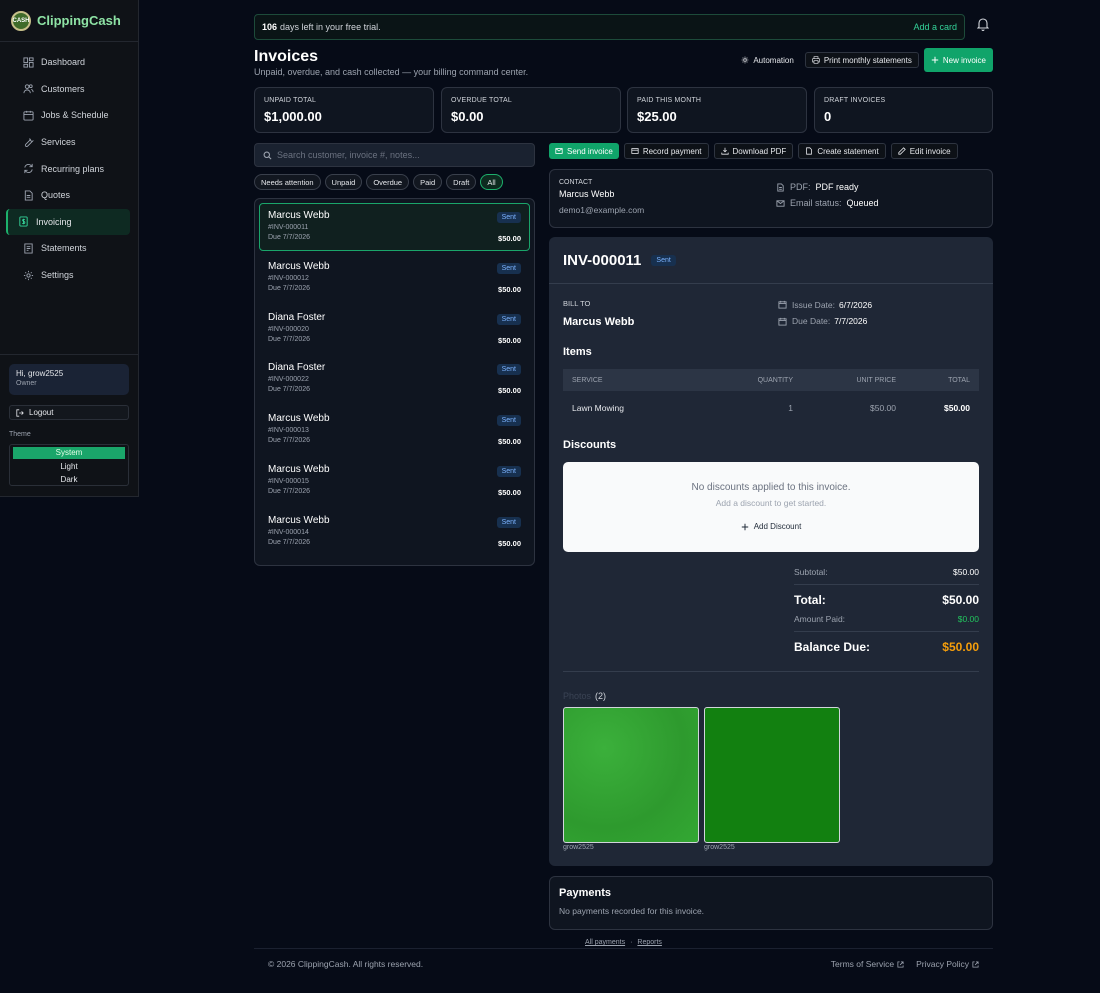 This screenshot has width=1100, height=993. What do you see at coordinates (69, 480) in the screenshot?
I see `theme-option-dark: Dark` at bounding box center [69, 480].